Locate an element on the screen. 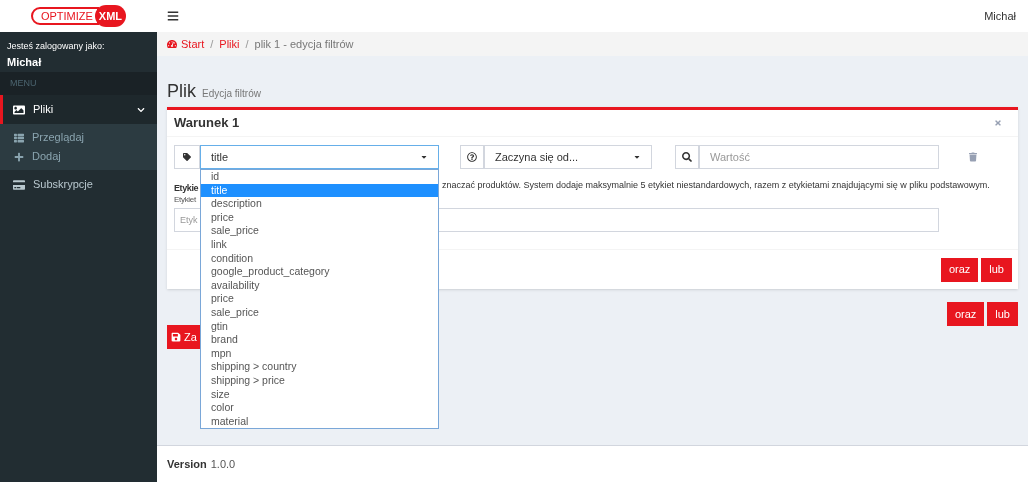 Image resolution: width=1028 pixels, height=482 pixels. page-title: Plik is located at coordinates (181, 91).